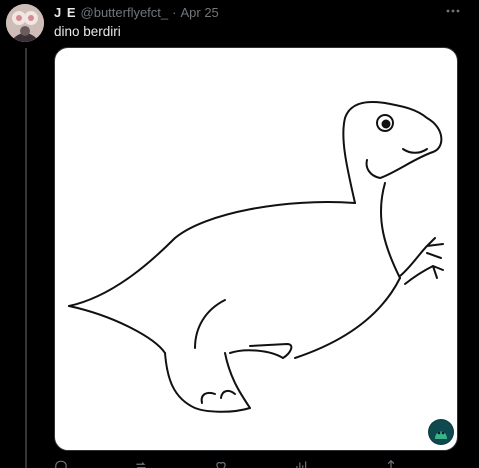  Describe the element at coordinates (391, 463) in the screenshot. I see `share-icon` at that location.